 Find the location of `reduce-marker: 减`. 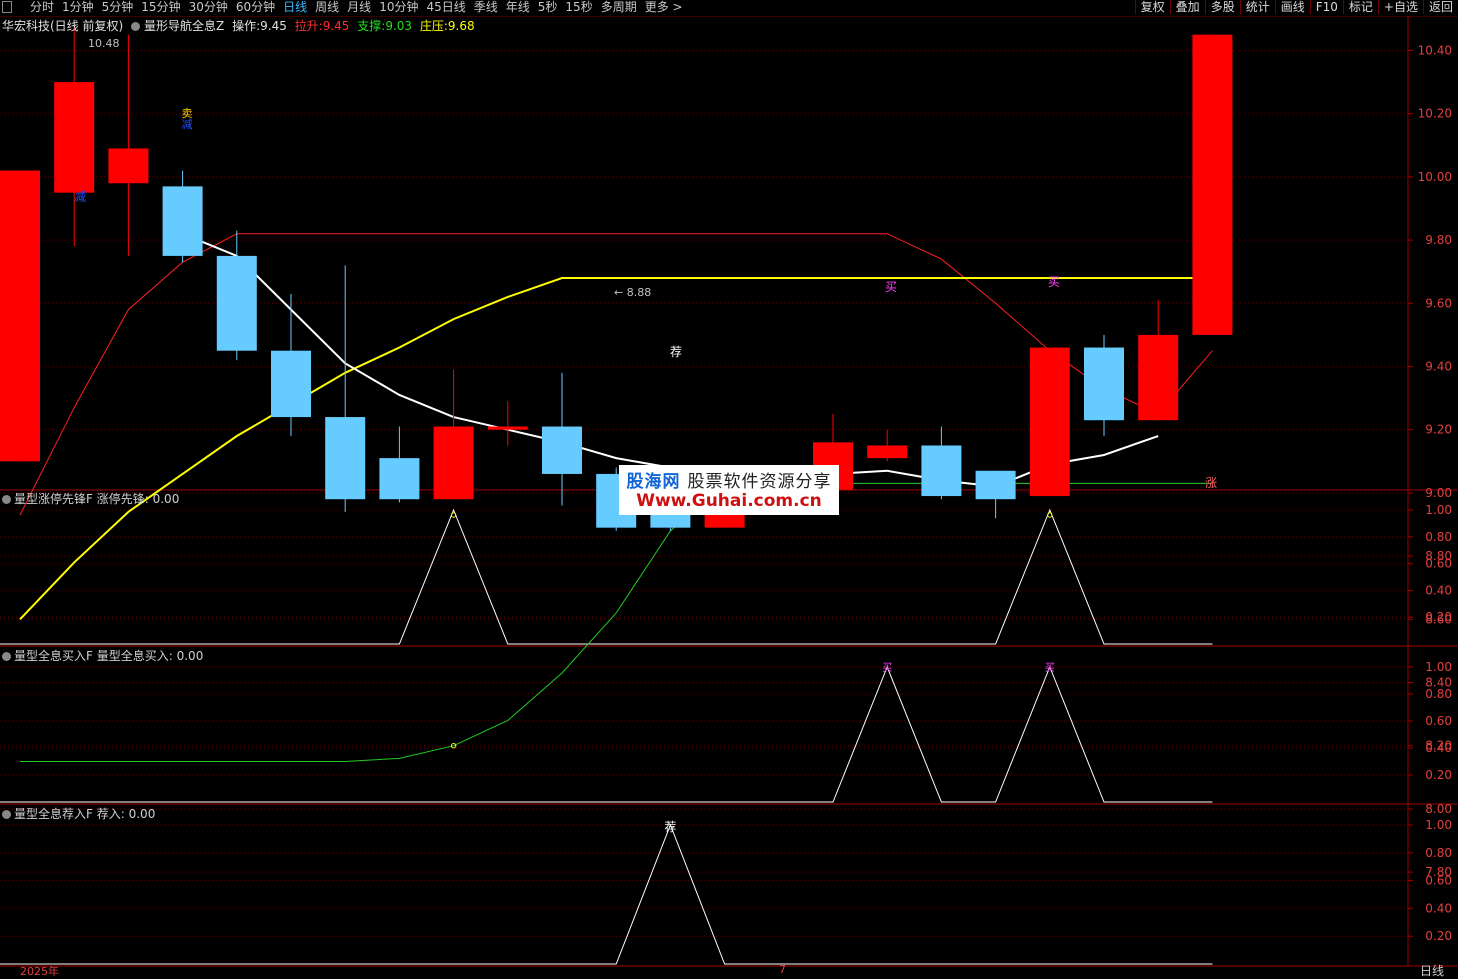

reduce-marker: 减 is located at coordinates (80, 197).